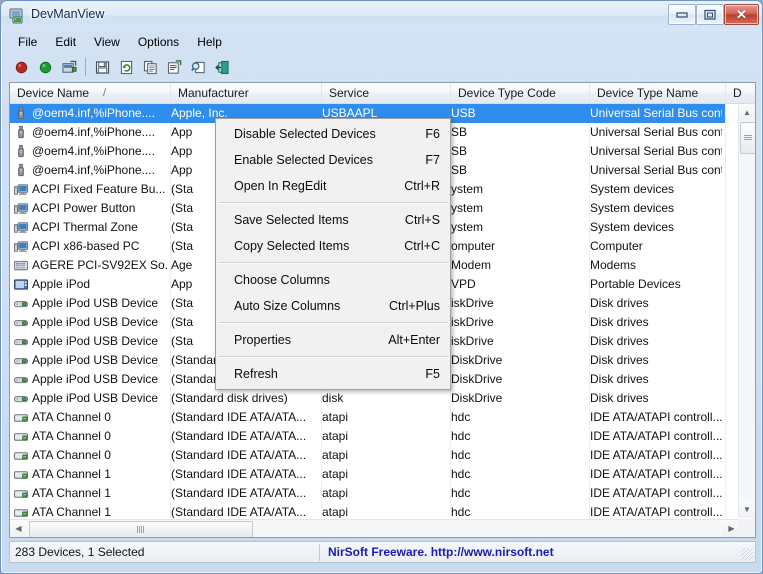 This screenshot has width=763, height=574. Describe the element at coordinates (333, 186) in the screenshot. I see `context-menu-item: Open In RegEdit Ctrl+R` at that location.